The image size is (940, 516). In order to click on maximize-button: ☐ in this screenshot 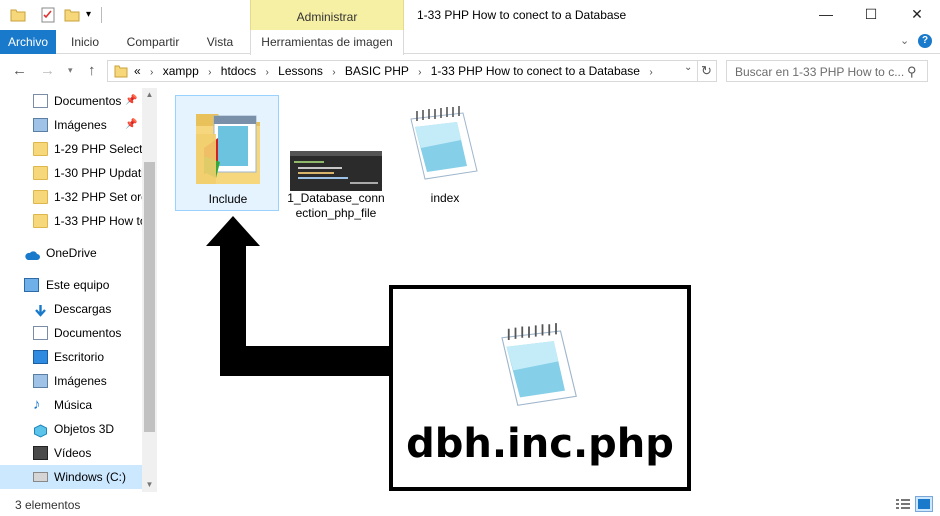, I will do `click(871, 15)`.